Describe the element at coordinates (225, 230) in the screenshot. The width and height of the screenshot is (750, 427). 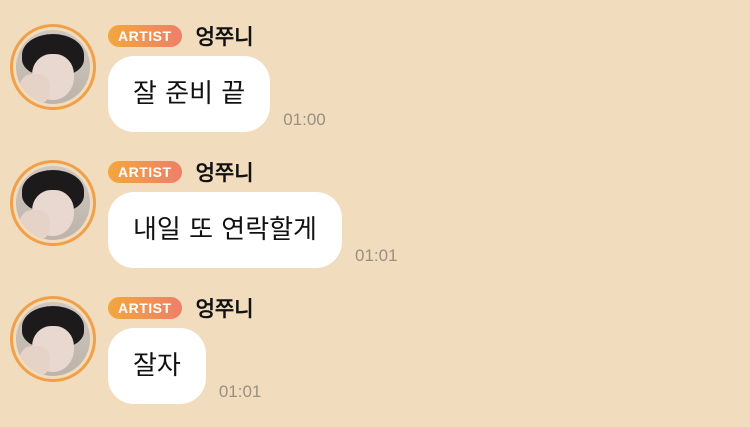
I see `message-bubble: 내일 또 연락할게` at that location.